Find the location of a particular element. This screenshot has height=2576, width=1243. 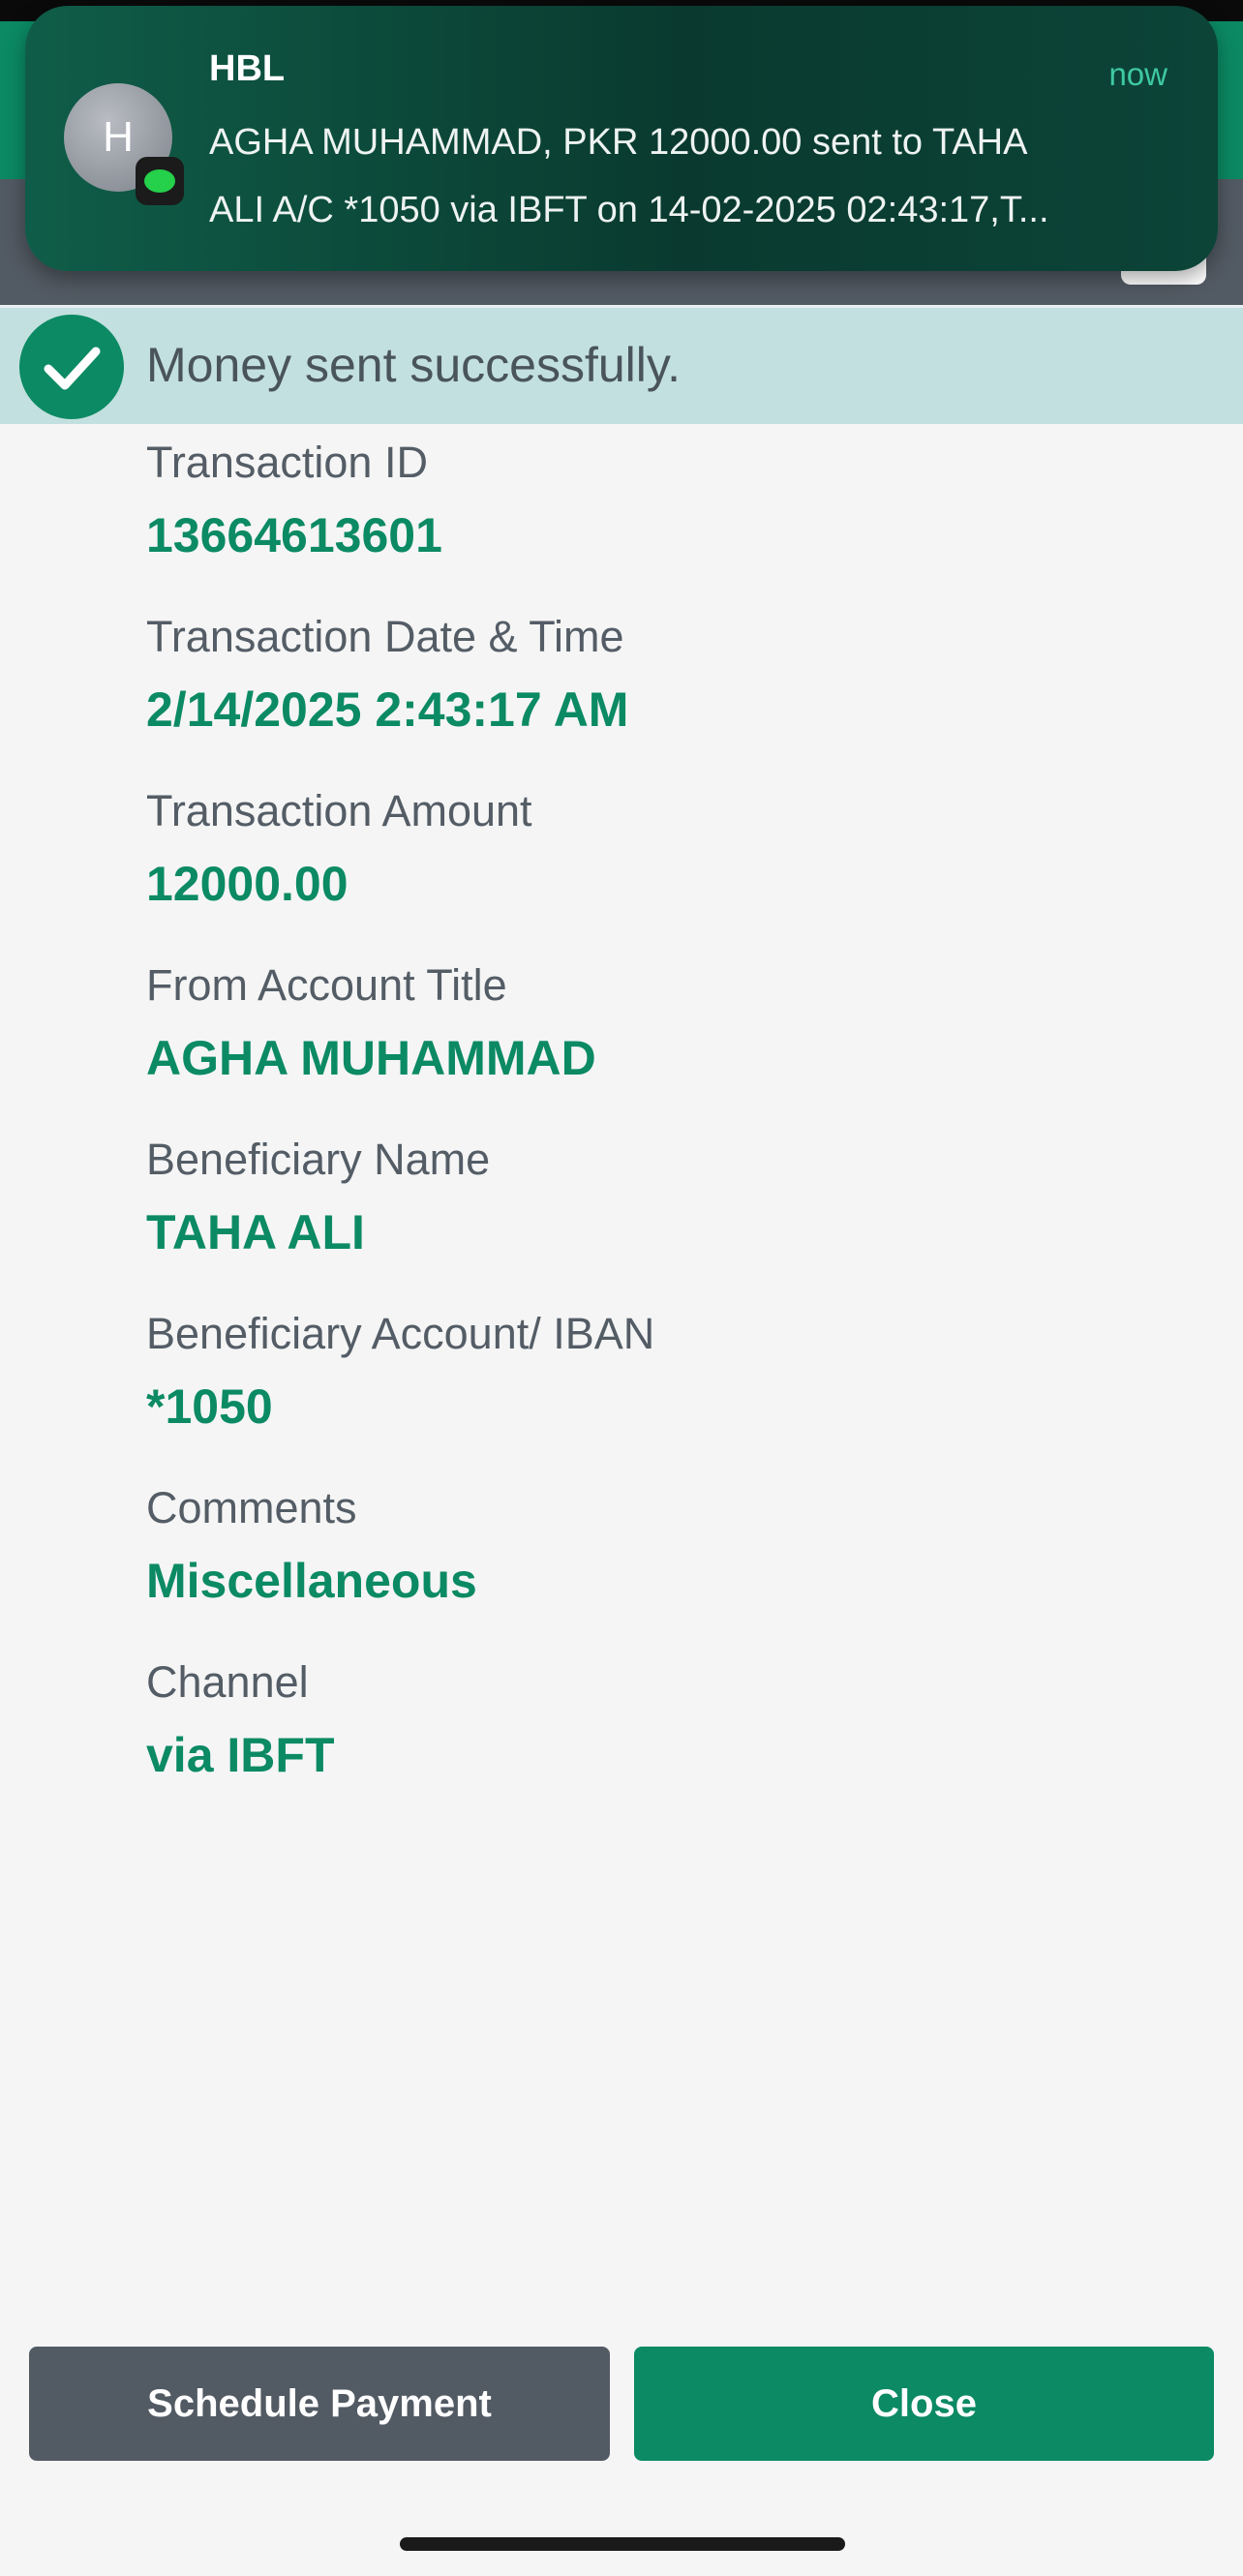

check-circle-icon is located at coordinates (72, 367).